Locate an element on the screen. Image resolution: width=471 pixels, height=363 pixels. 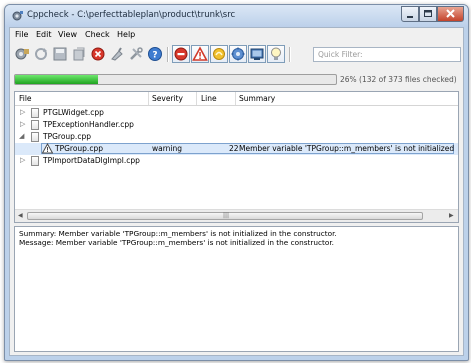
table-row: ◢ TPGroup.cpp is located at coordinates (236, 137).